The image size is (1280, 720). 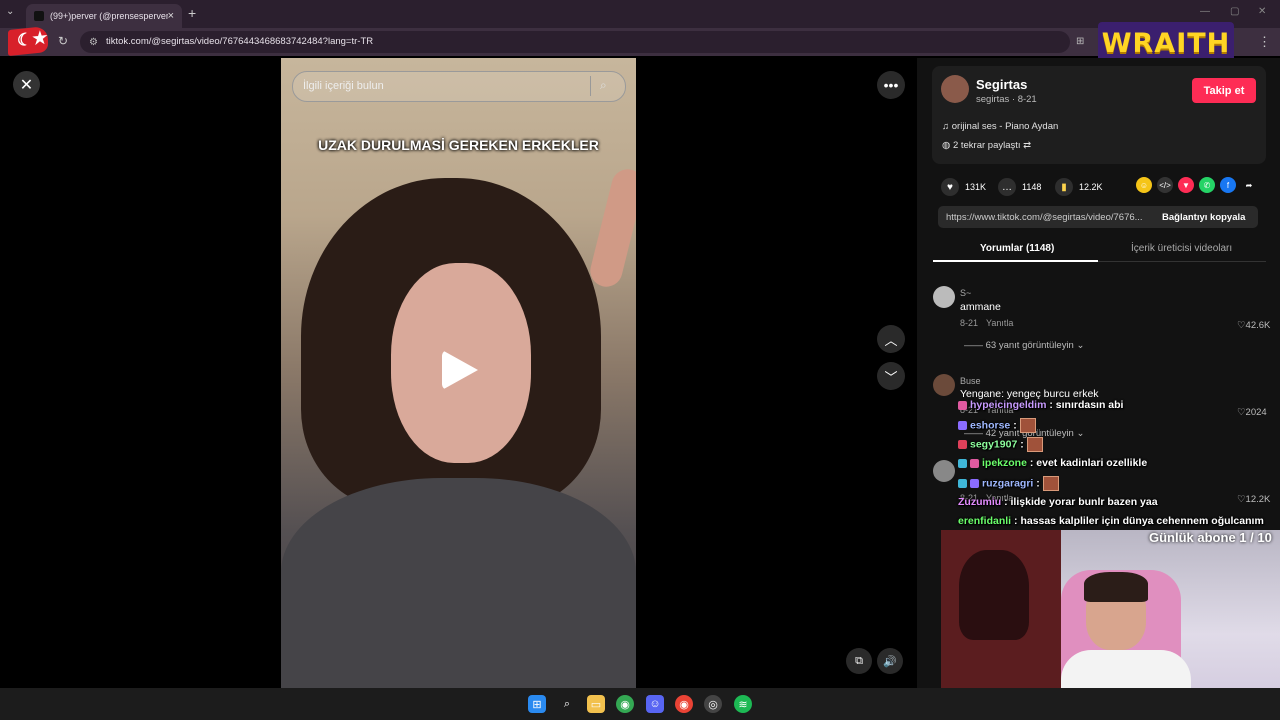 What do you see at coordinates (1001, 84) in the screenshot?
I see `author-name: Segirtas` at bounding box center [1001, 84].